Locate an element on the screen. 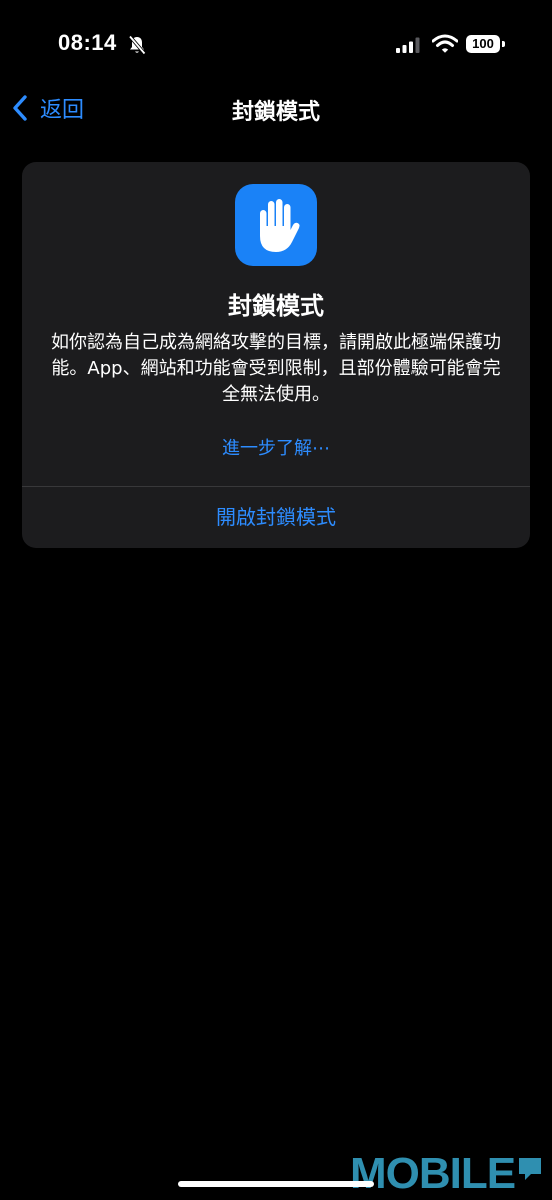  watermark-logo: MOBILE is located at coordinates (446, 1174).